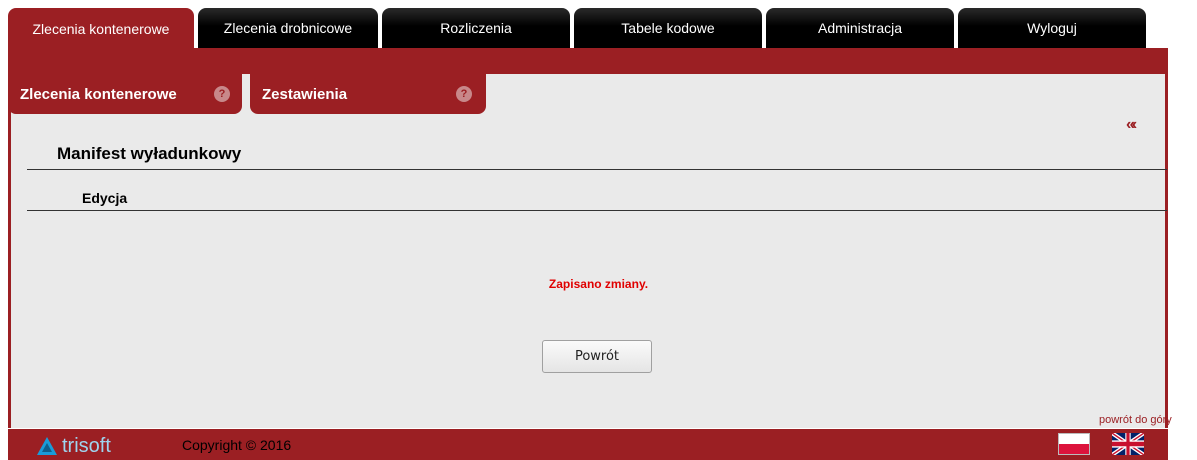 Image resolution: width=1197 pixels, height=460 pixels. What do you see at coordinates (47, 446) in the screenshot?
I see `logo-triangle-icon` at bounding box center [47, 446].